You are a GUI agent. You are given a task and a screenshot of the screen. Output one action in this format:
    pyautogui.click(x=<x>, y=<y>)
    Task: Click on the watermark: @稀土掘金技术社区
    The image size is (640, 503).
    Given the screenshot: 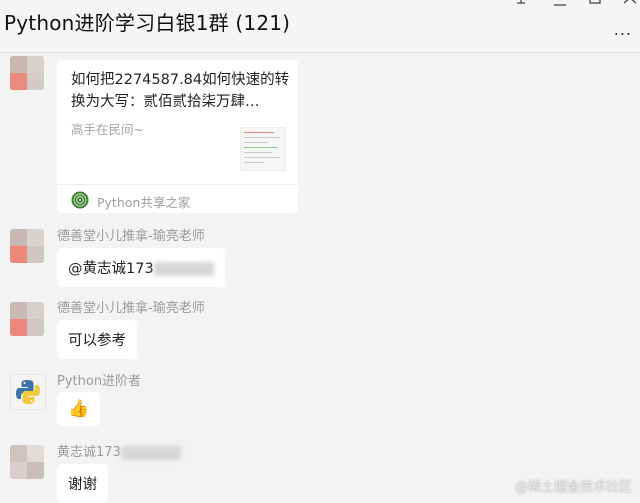 What is the action you would take?
    pyautogui.click(x=573, y=487)
    